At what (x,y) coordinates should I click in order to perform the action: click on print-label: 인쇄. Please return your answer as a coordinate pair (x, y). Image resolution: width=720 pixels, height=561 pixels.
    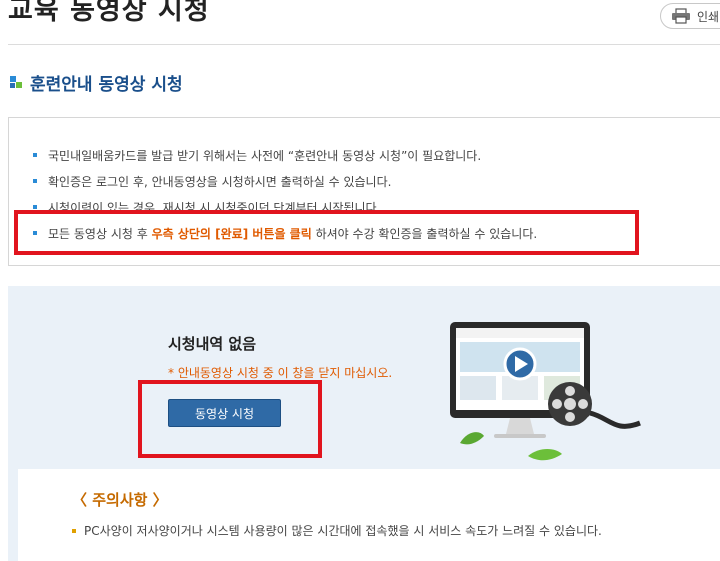
    Looking at the image, I should click on (708, 16).